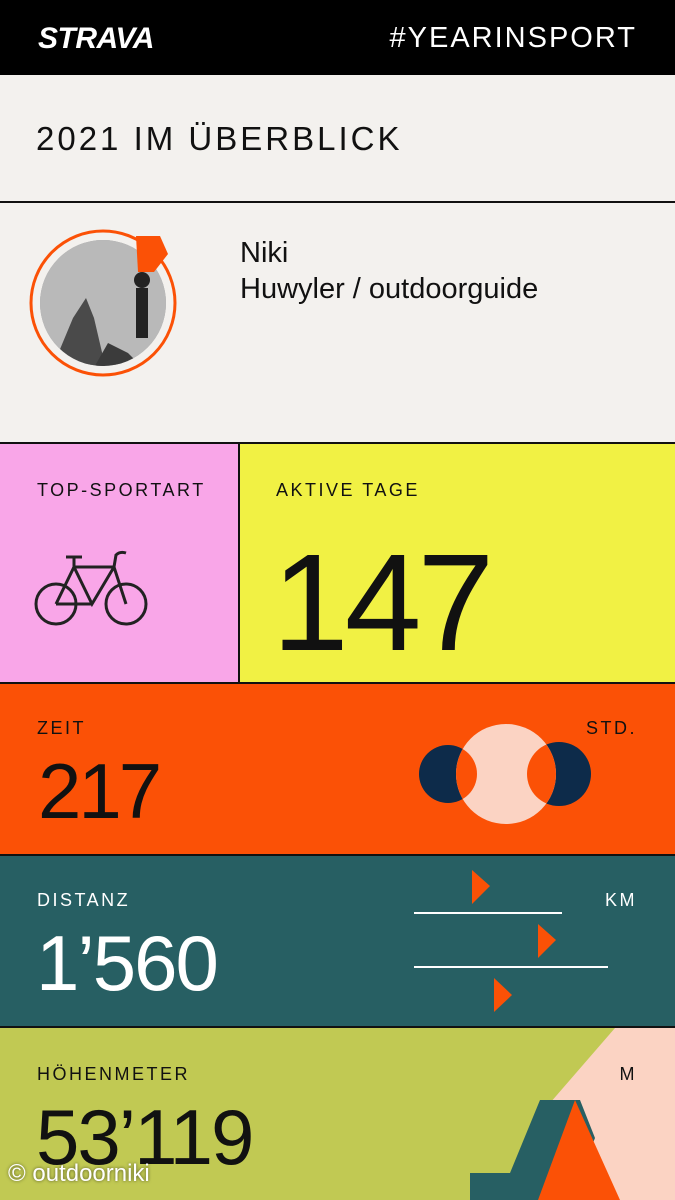 This screenshot has width=675, height=1200. Describe the element at coordinates (61, 728) in the screenshot. I see `time-label: ZEIT` at that location.